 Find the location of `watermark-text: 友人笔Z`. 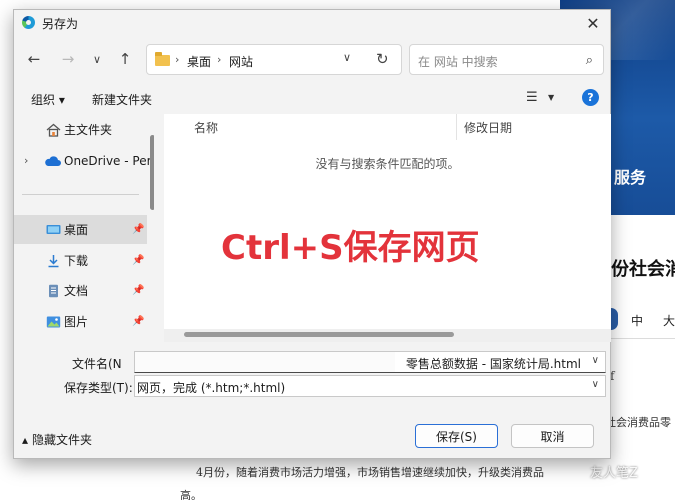

watermark-text: 友人笔Z is located at coordinates (614, 473).